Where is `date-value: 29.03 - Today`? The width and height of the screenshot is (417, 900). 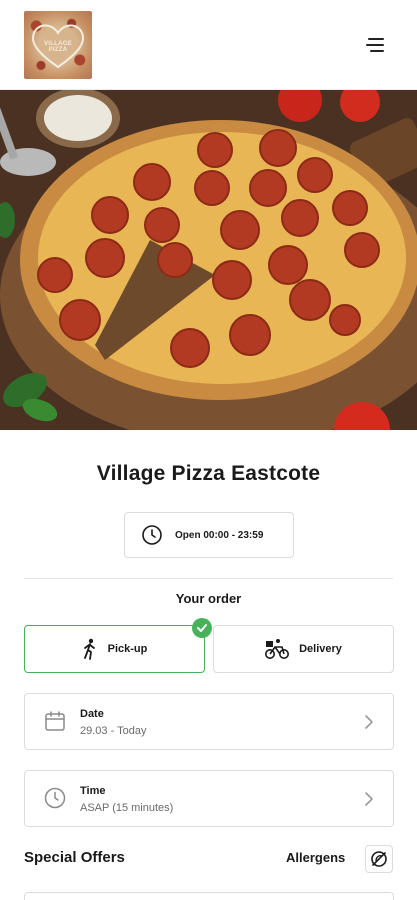
date-value: 29.03 - Today is located at coordinates (113, 731).